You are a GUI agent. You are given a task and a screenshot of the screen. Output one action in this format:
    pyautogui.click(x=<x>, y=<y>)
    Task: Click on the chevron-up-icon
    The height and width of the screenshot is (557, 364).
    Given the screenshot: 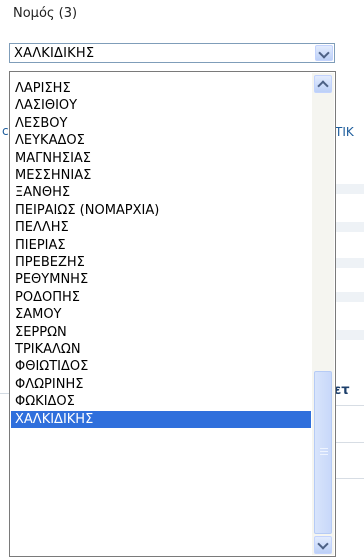 What is the action you would take?
    pyautogui.click(x=323, y=86)
    